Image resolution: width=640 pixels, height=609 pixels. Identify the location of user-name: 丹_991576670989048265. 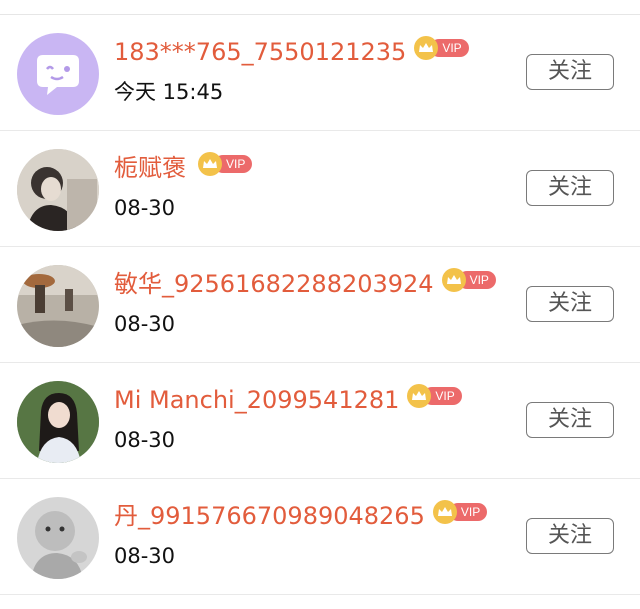
(269, 516).